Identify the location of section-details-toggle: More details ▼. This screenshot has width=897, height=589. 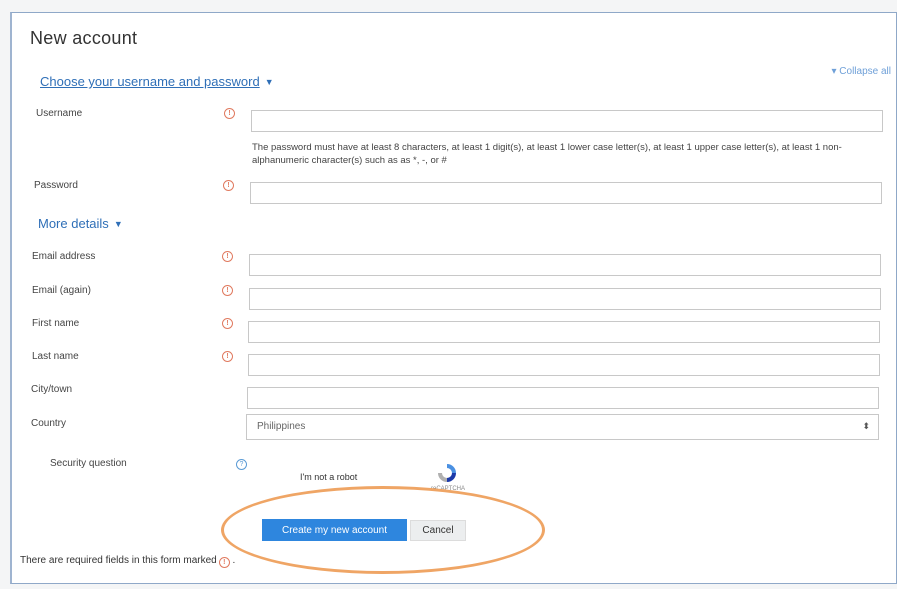
(80, 223).